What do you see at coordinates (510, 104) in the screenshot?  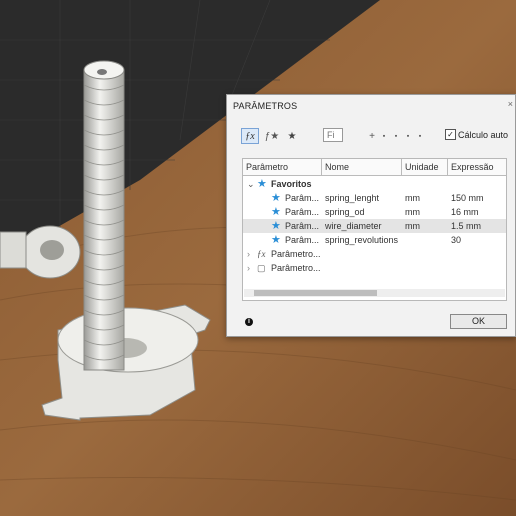 I see `close-icon: ×` at bounding box center [510, 104].